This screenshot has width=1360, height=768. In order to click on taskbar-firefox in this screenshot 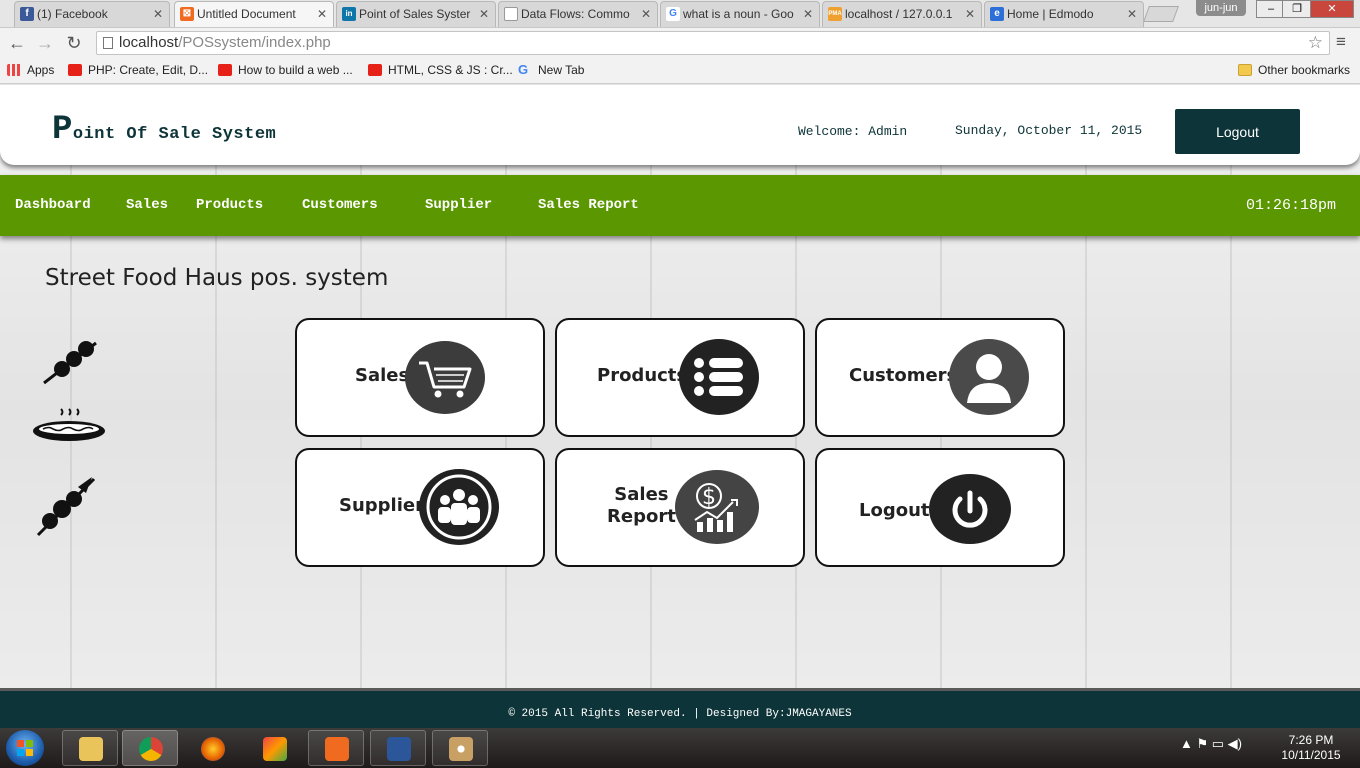, I will do `click(212, 748)`.